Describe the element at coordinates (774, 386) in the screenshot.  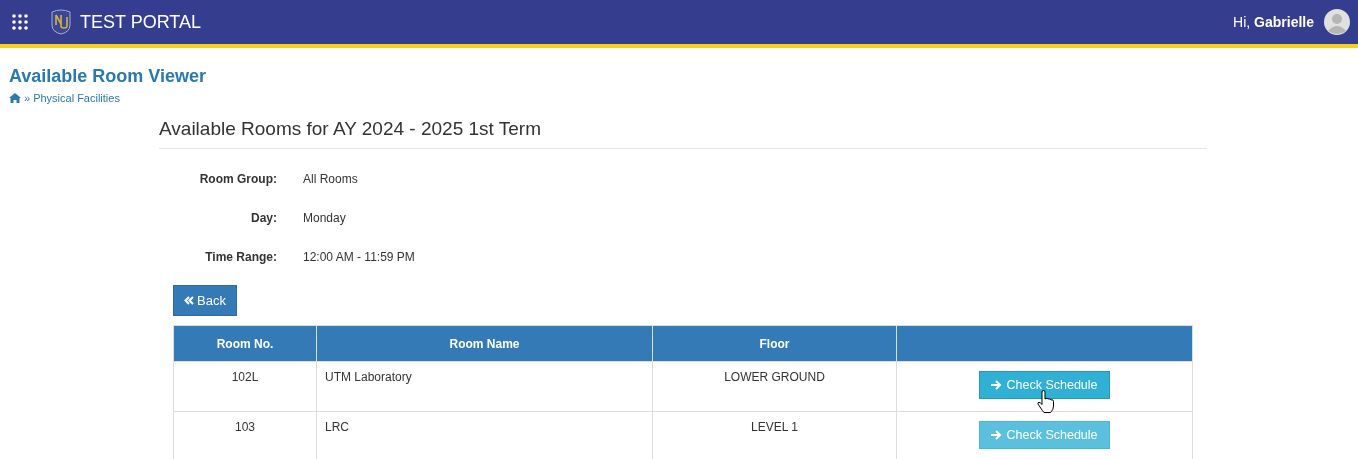
I see `table-cell: LOWER GROUND` at that location.